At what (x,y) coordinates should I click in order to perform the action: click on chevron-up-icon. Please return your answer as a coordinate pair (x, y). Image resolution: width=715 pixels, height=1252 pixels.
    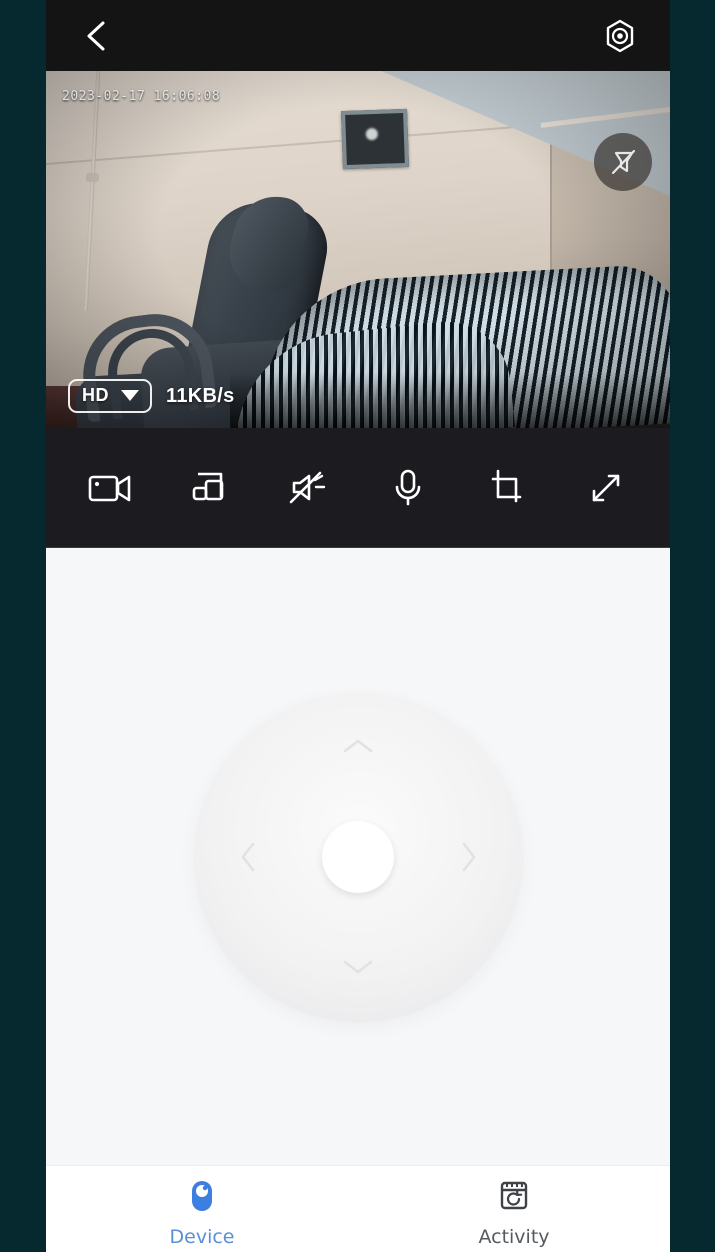
    Looking at the image, I should click on (358, 746).